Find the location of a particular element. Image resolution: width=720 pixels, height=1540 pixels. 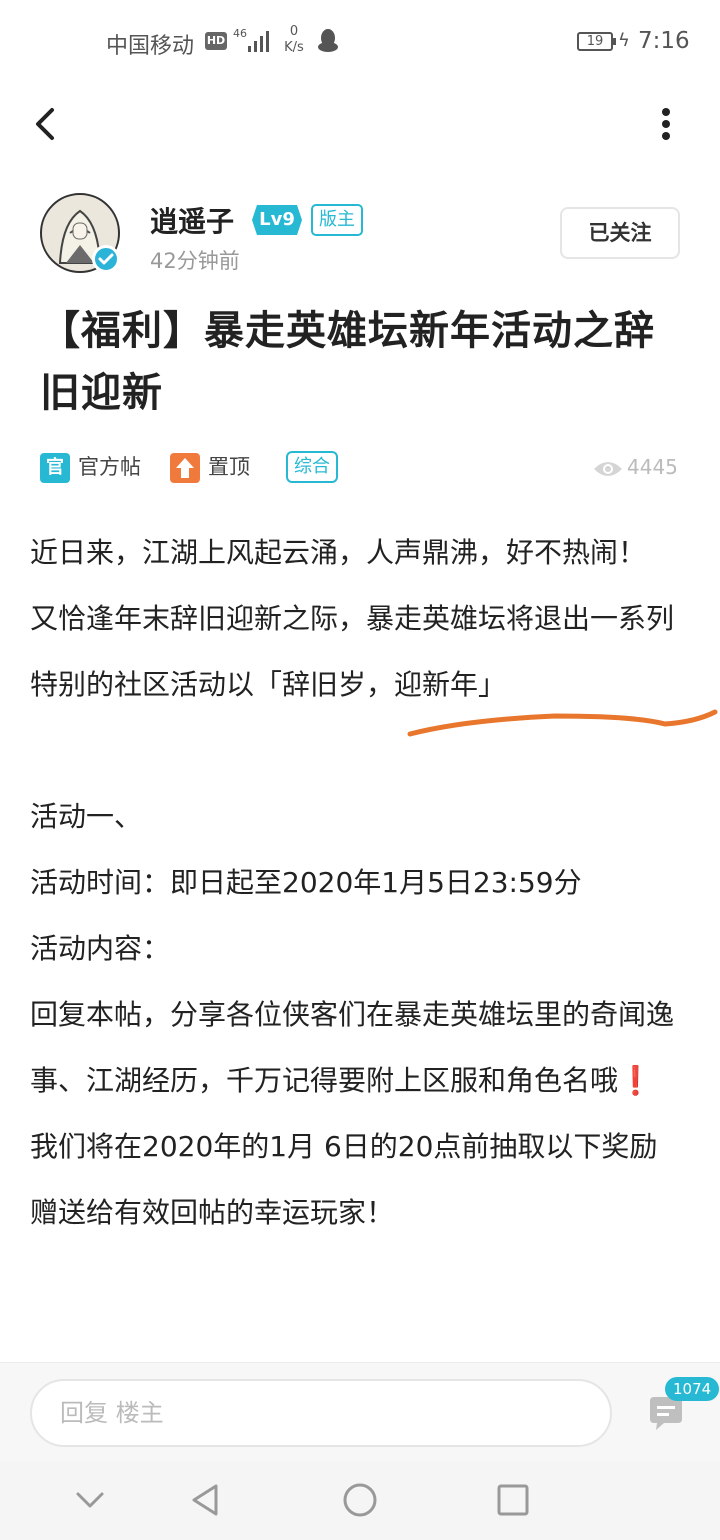

network-speed: 0 K/s is located at coordinates (294, 40).